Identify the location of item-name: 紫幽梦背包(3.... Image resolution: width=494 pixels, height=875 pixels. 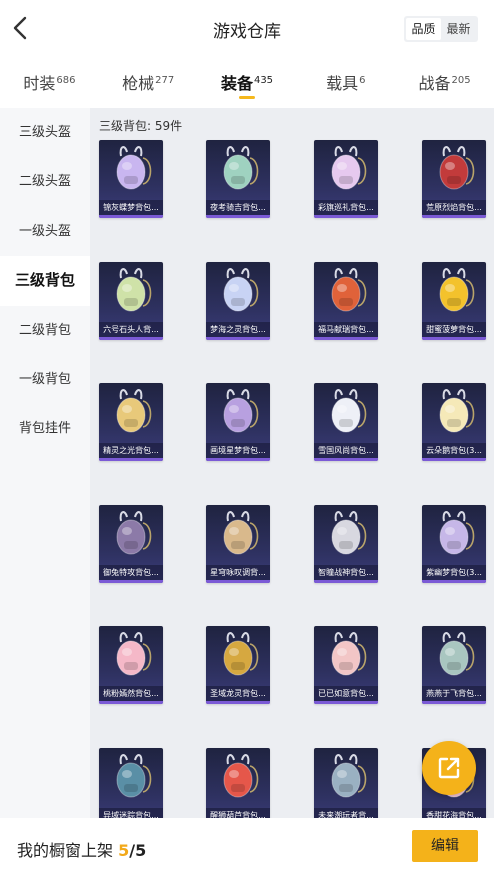
(454, 572).